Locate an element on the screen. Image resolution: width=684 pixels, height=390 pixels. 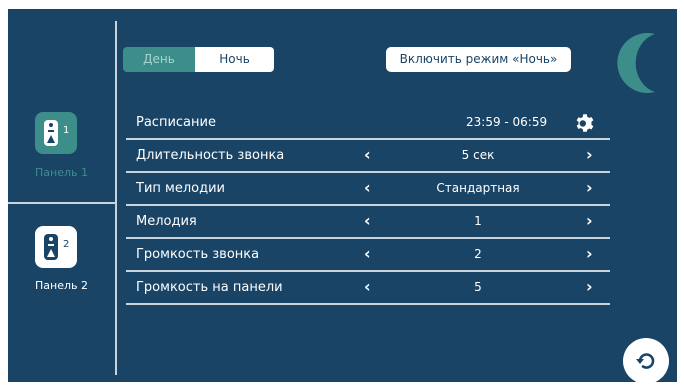
setting-value: 2 is located at coordinates (478, 254).